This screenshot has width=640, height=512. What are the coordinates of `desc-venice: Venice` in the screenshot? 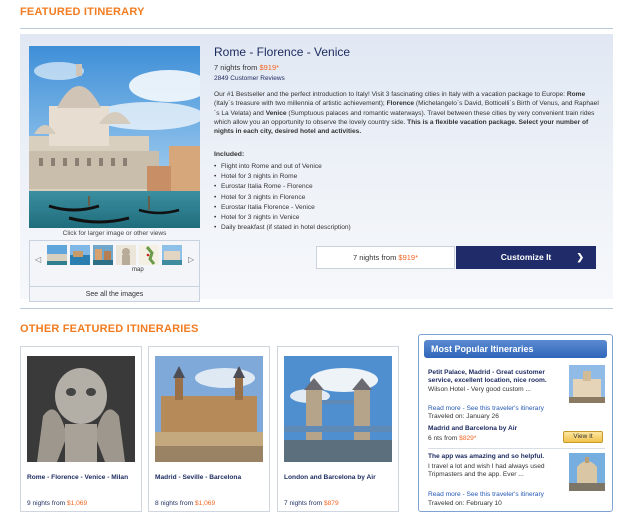 It's located at (276, 113).